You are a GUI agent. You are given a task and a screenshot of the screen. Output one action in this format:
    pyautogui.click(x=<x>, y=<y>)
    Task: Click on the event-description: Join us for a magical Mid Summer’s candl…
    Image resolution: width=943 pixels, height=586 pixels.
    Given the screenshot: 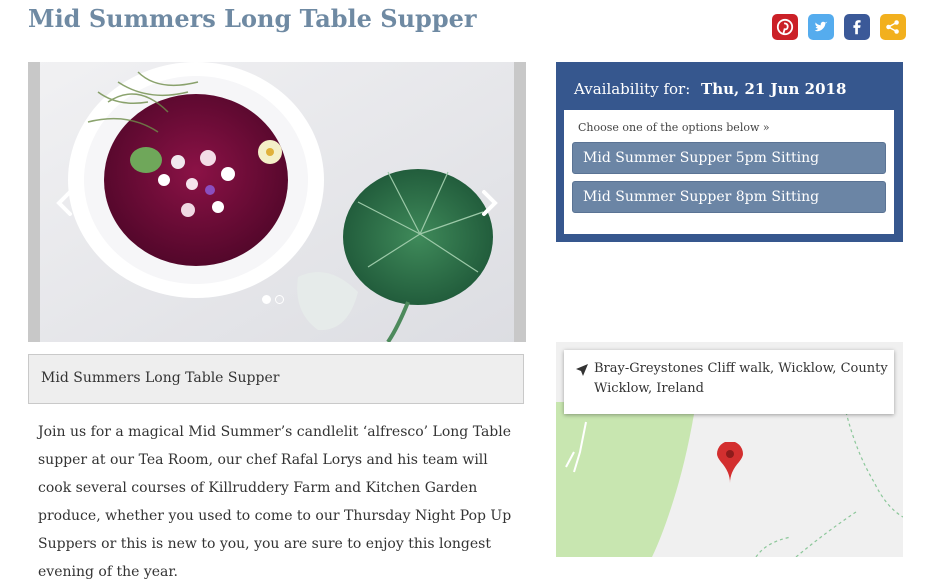 What is the action you would take?
    pyautogui.click(x=275, y=502)
    